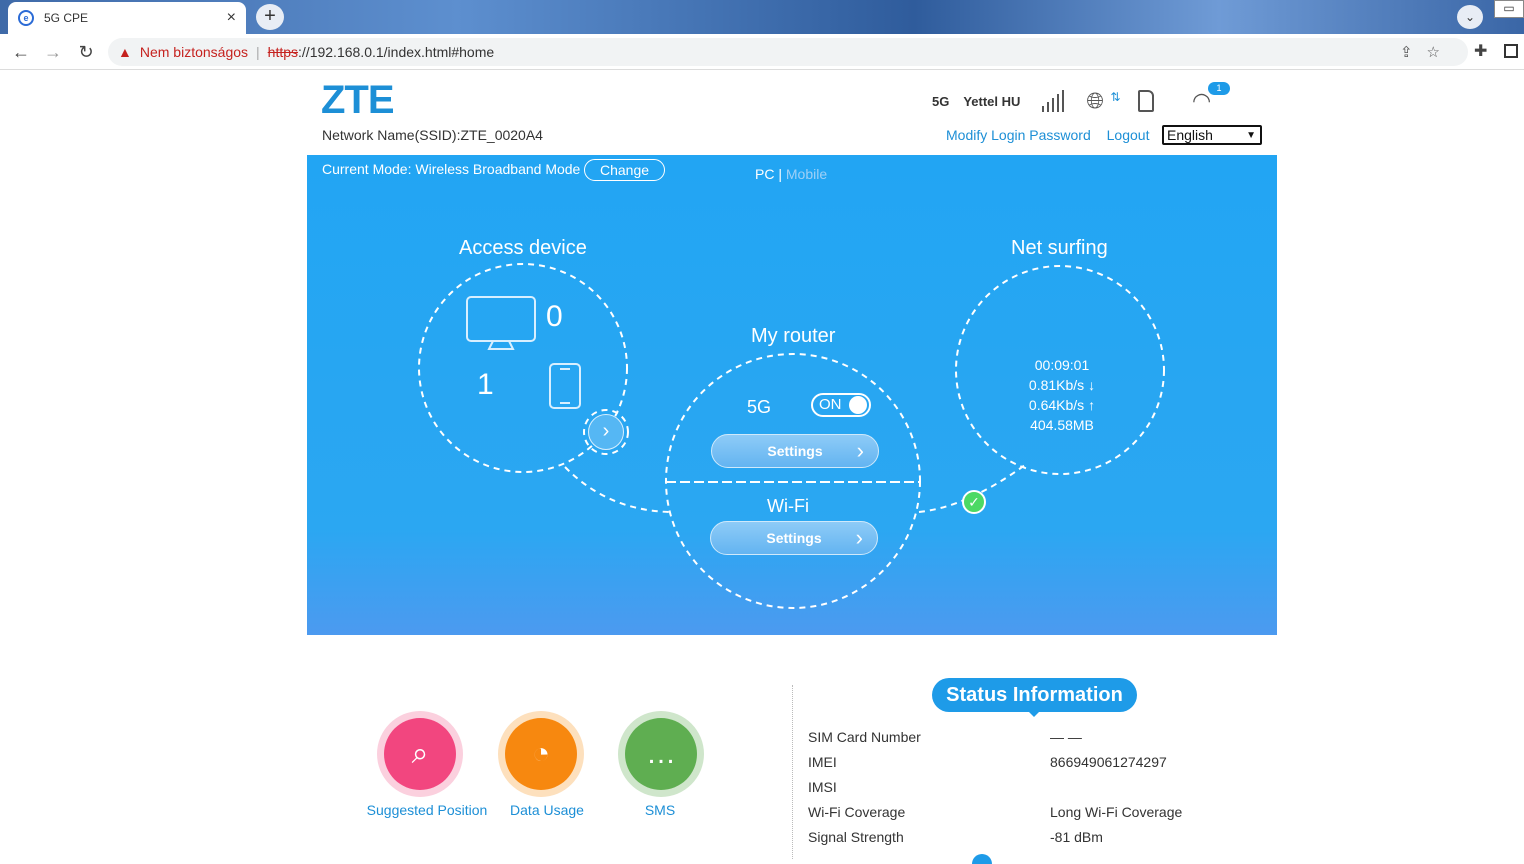 The height and width of the screenshot is (864, 1524). I want to click on chevron-down-icon: ▼, so click(1251, 135).